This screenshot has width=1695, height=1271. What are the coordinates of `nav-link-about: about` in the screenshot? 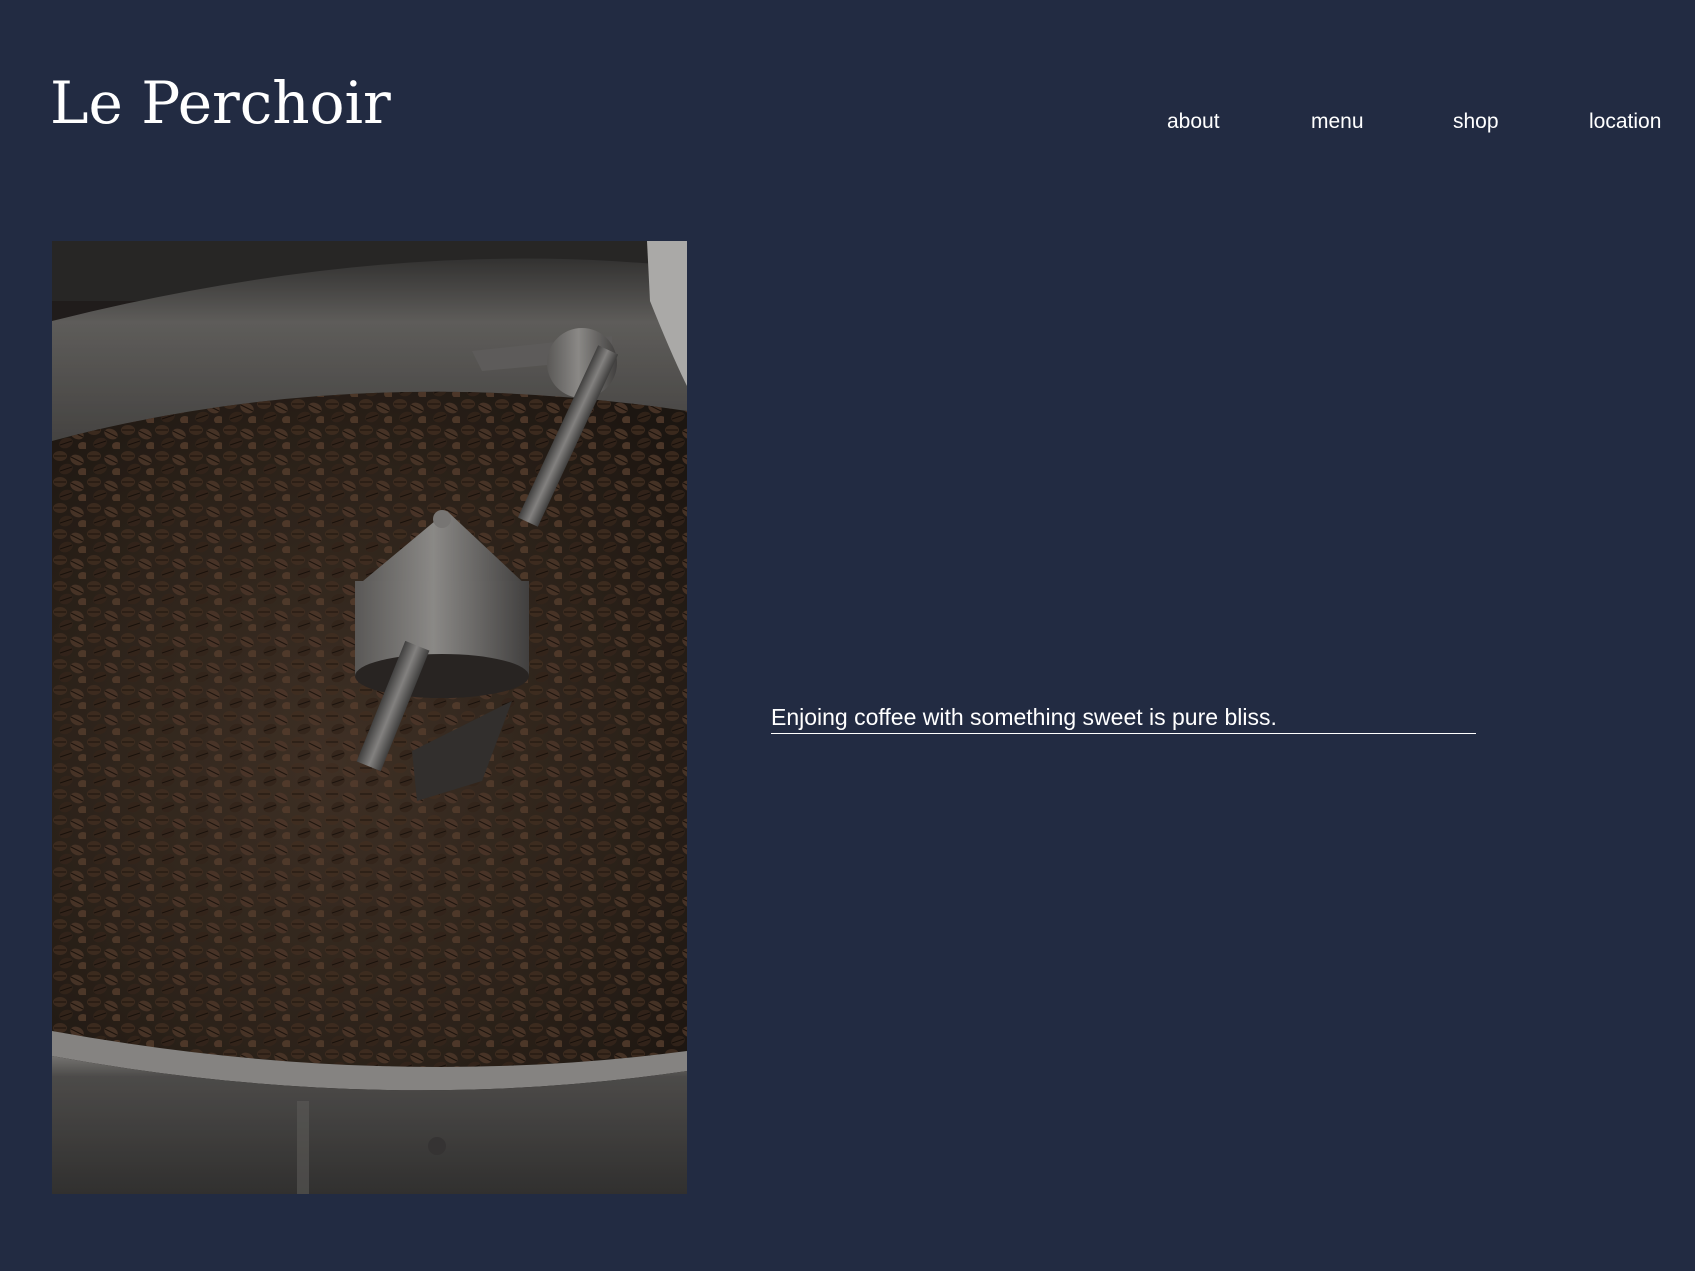 It's located at (1193, 122).